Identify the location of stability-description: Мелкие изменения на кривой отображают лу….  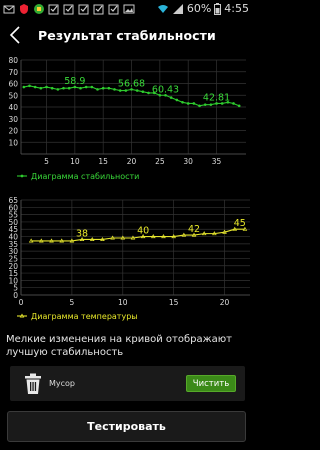
(119, 346).